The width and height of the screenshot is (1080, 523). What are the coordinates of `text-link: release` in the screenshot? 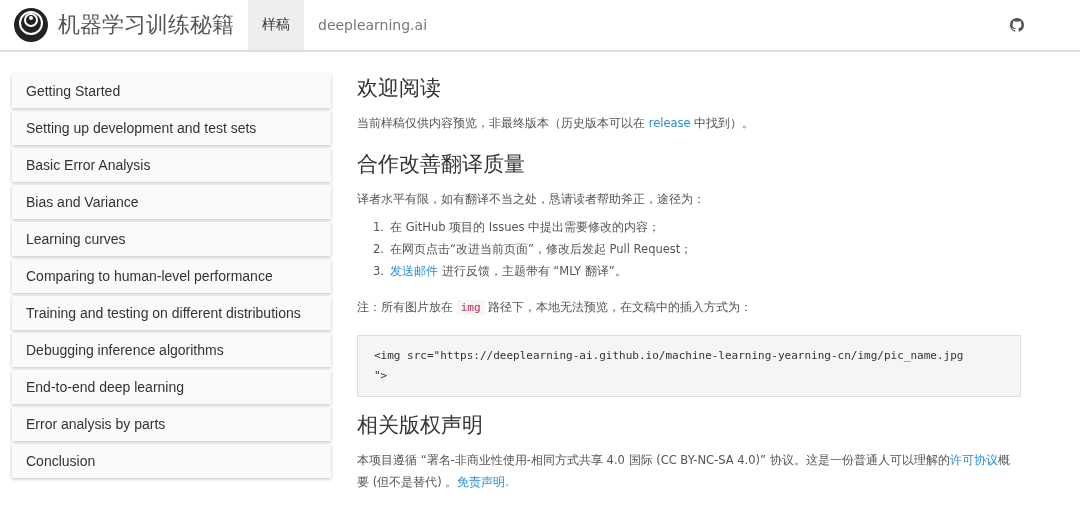 It's located at (669, 123).